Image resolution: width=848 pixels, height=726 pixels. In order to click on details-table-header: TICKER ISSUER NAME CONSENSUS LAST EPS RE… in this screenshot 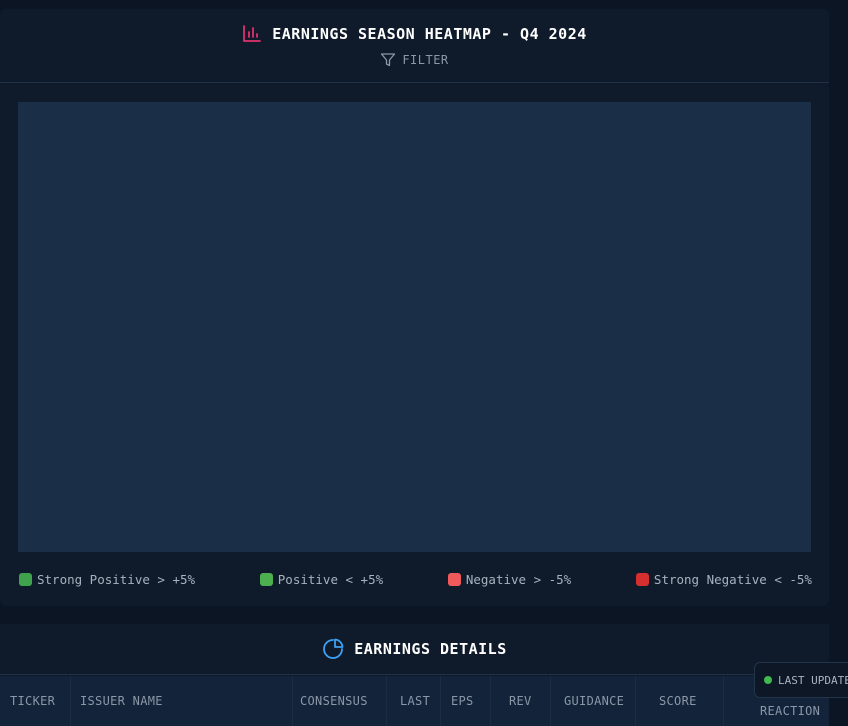, I will do `click(414, 701)`.